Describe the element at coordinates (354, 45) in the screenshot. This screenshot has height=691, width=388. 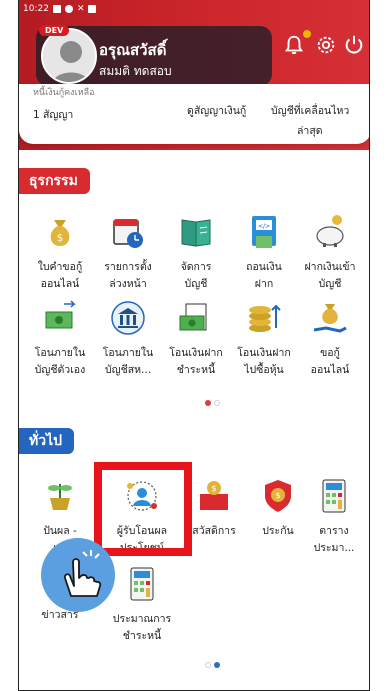
I see `power-icon` at that location.